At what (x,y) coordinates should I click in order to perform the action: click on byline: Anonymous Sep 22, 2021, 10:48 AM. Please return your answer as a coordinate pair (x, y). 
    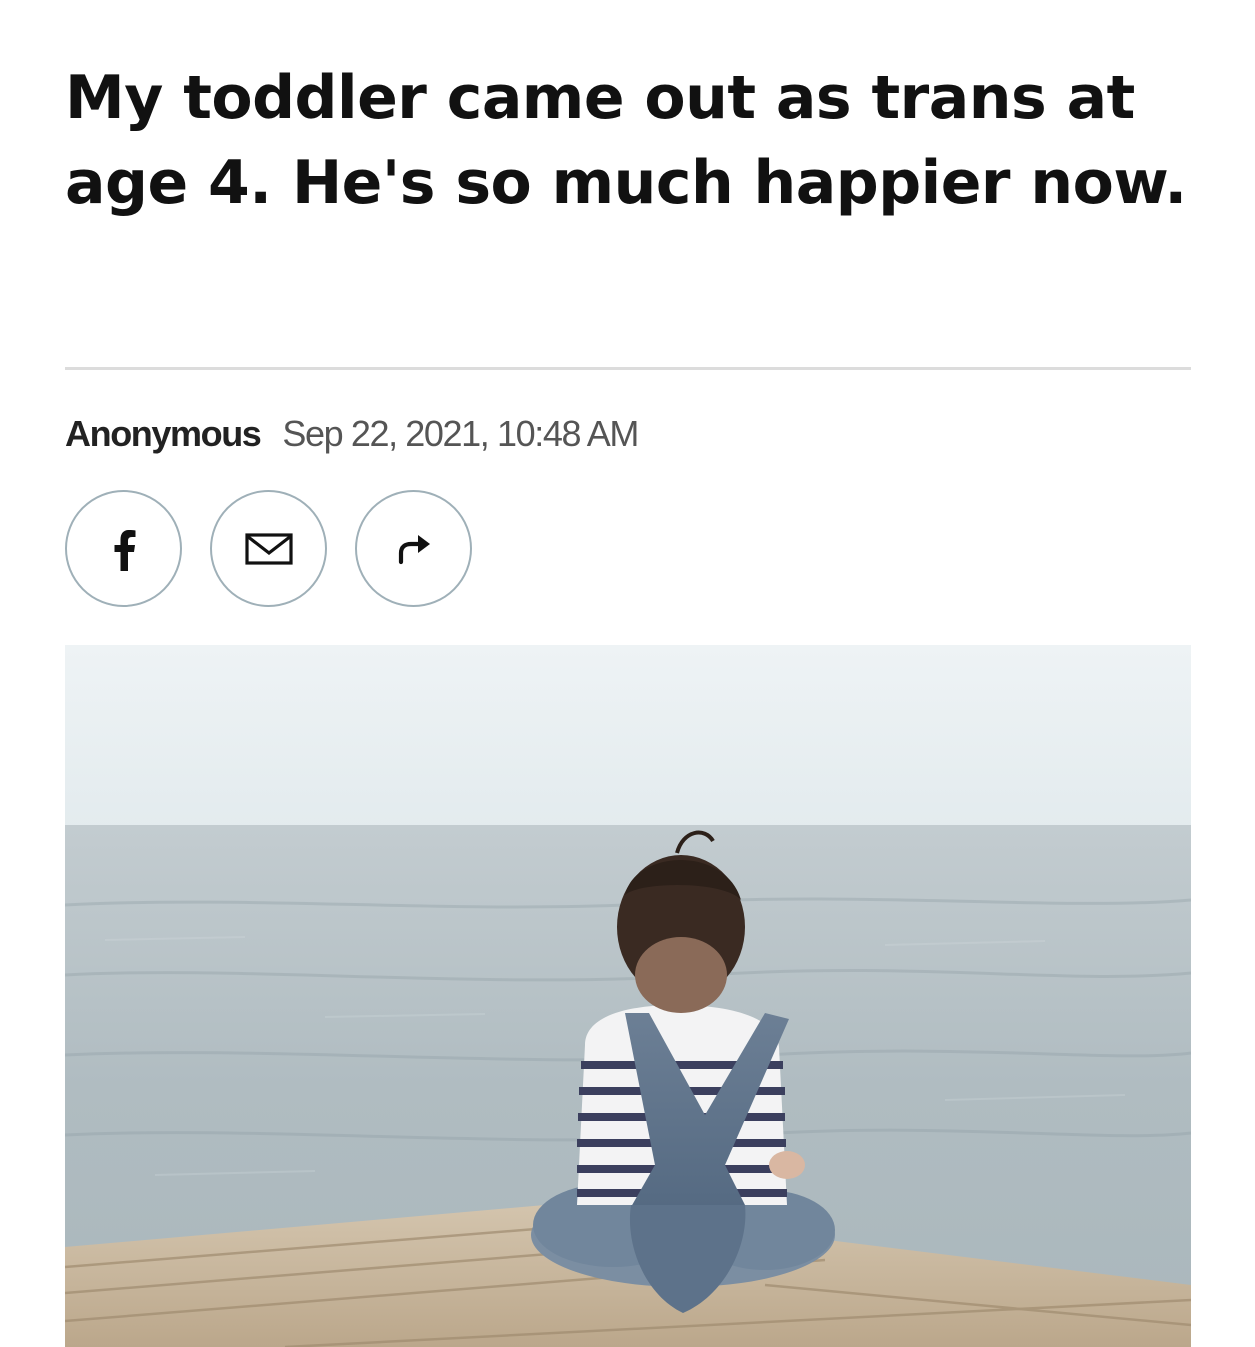
    Looking at the image, I should click on (352, 434).